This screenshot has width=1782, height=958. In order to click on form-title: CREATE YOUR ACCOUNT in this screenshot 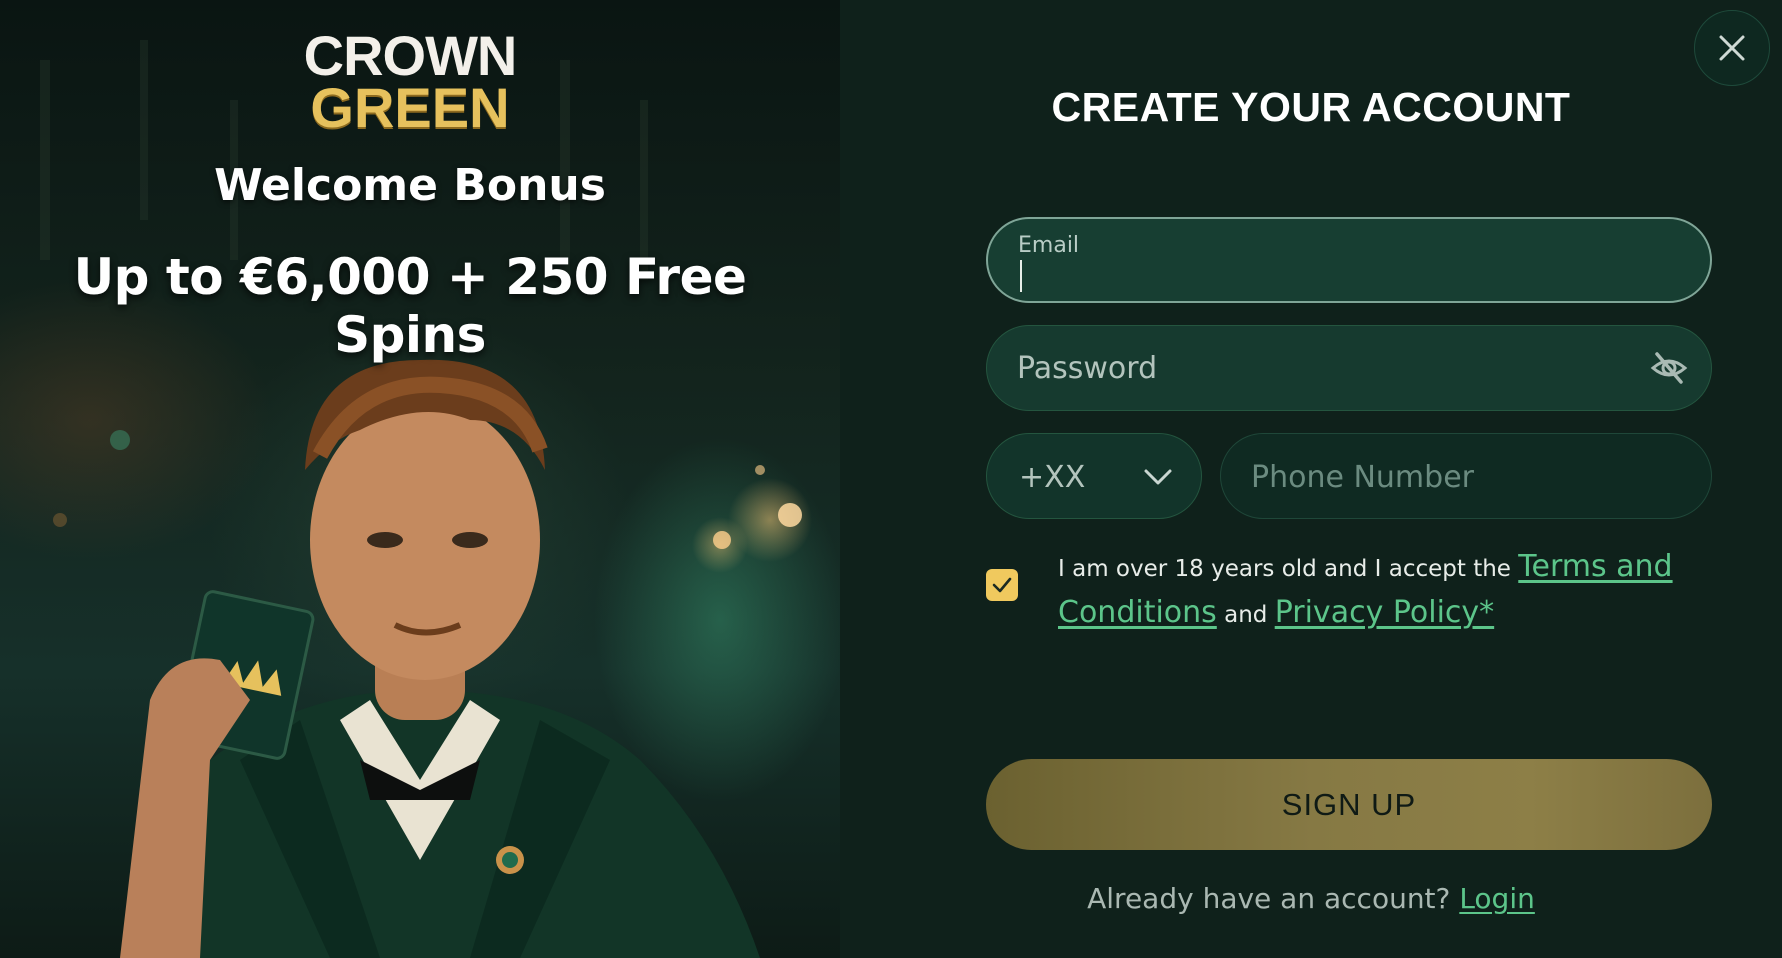, I will do `click(1311, 107)`.